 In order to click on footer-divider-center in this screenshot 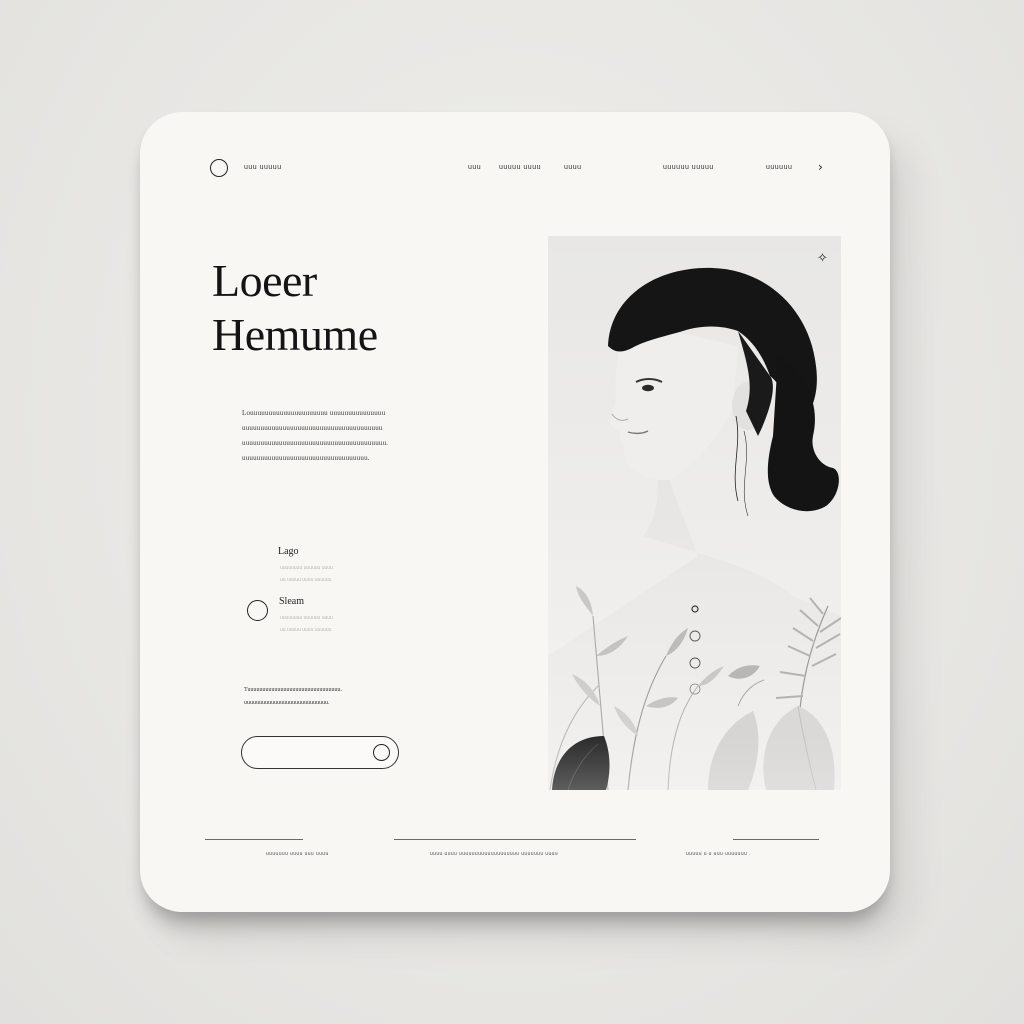, I will do `click(515, 839)`.